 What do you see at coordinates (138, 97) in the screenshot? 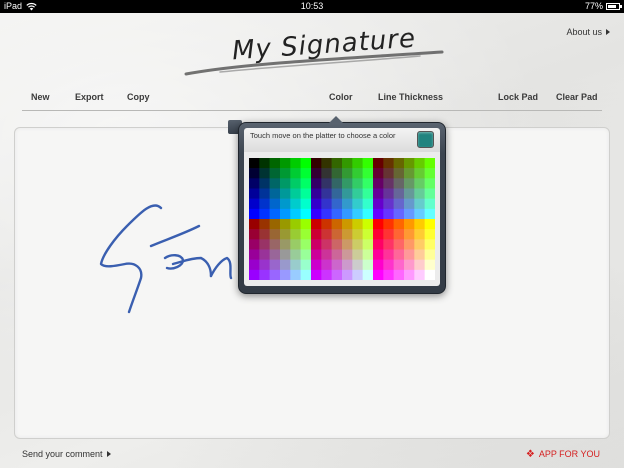
I see `copy-button: Copy` at bounding box center [138, 97].